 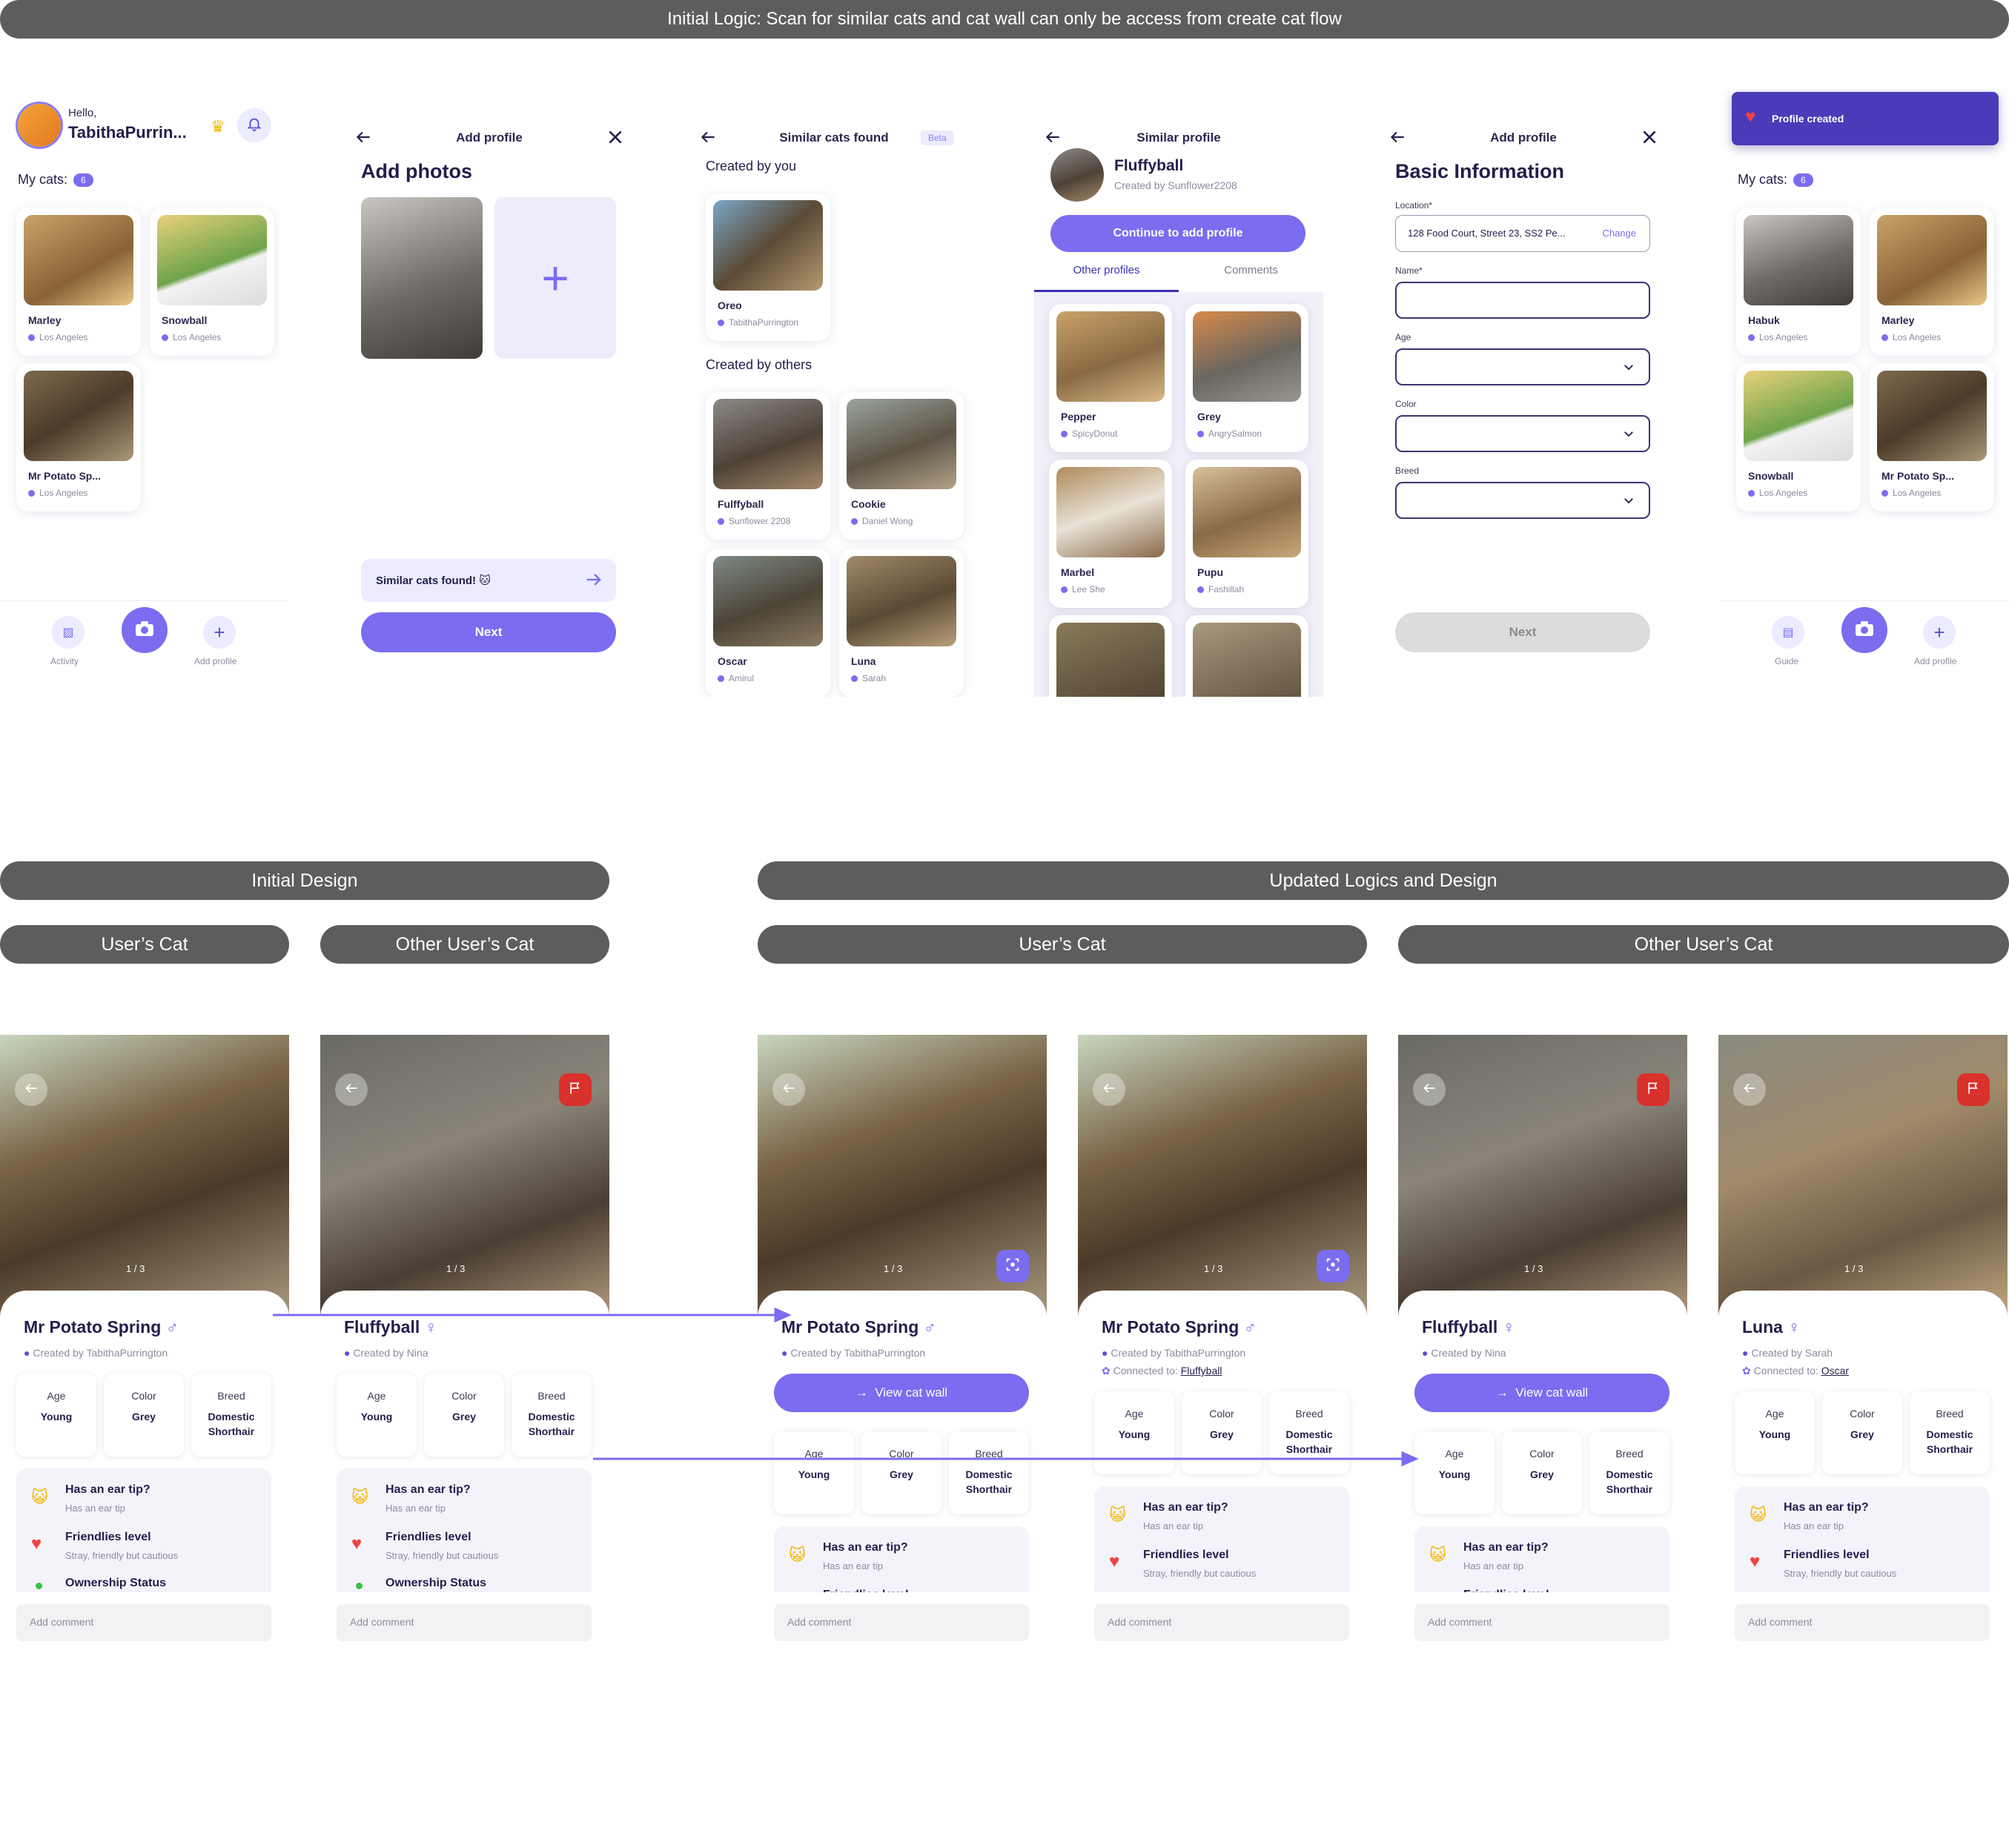 I want to click on flow-arrow, so click(x=846, y=1387).